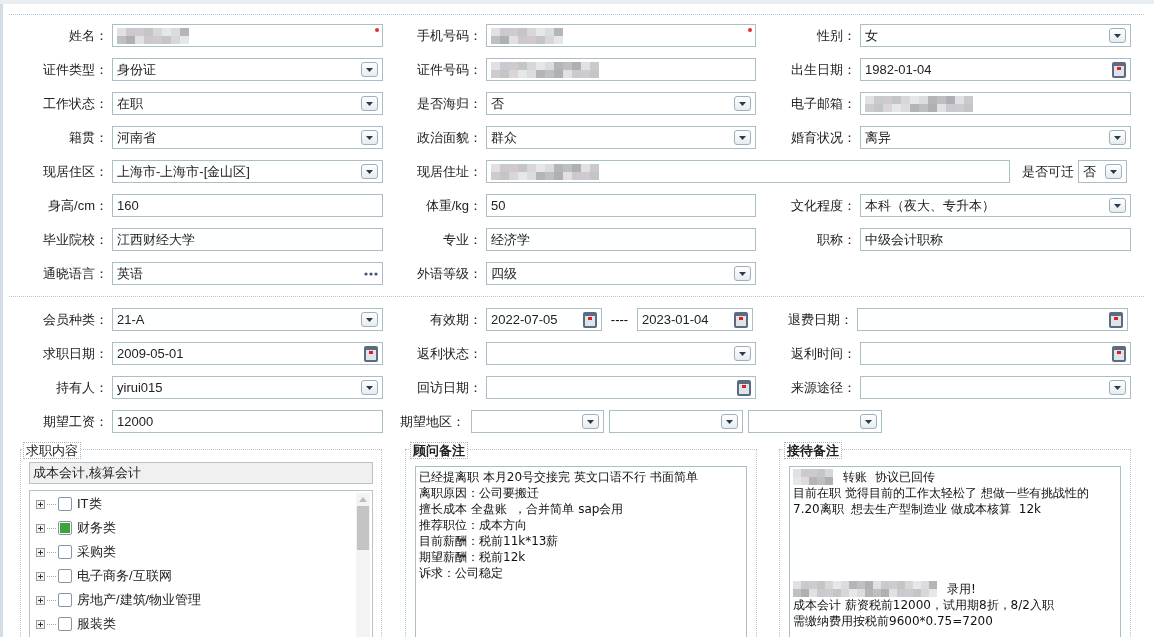 This screenshot has height=637, width=1154. What do you see at coordinates (449, 137) in the screenshot?
I see `field-label: 政治面貌：` at bounding box center [449, 137].